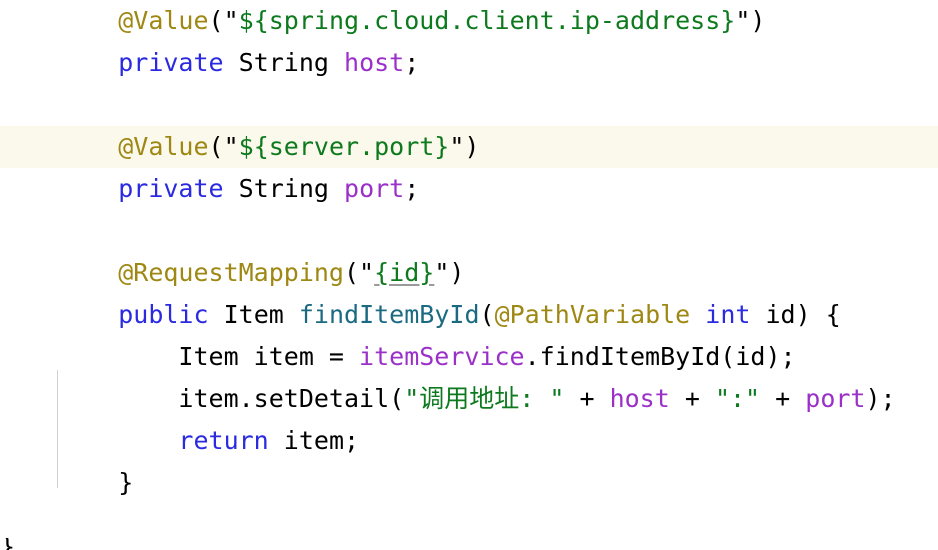 This screenshot has height=550, width=938. What do you see at coordinates (592, 314) in the screenshot?
I see `token-annotation: @PathVariable` at bounding box center [592, 314].